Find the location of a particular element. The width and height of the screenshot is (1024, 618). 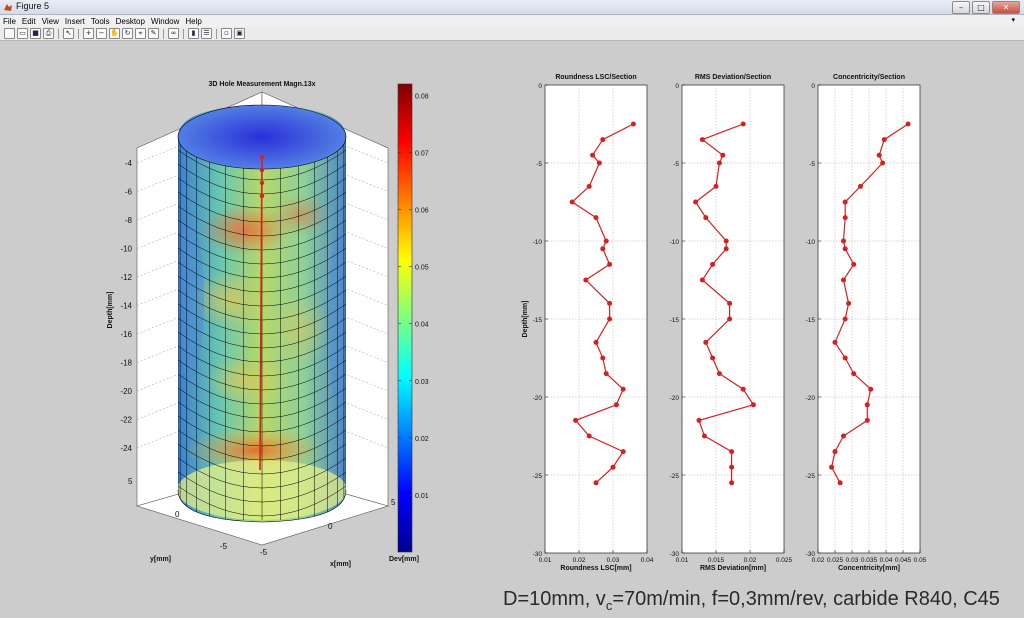

plot3d-zticks: -4 -6 -8 -10 -12 -14 -16 -18 -20 -22 -24 is located at coordinates (126, 306).